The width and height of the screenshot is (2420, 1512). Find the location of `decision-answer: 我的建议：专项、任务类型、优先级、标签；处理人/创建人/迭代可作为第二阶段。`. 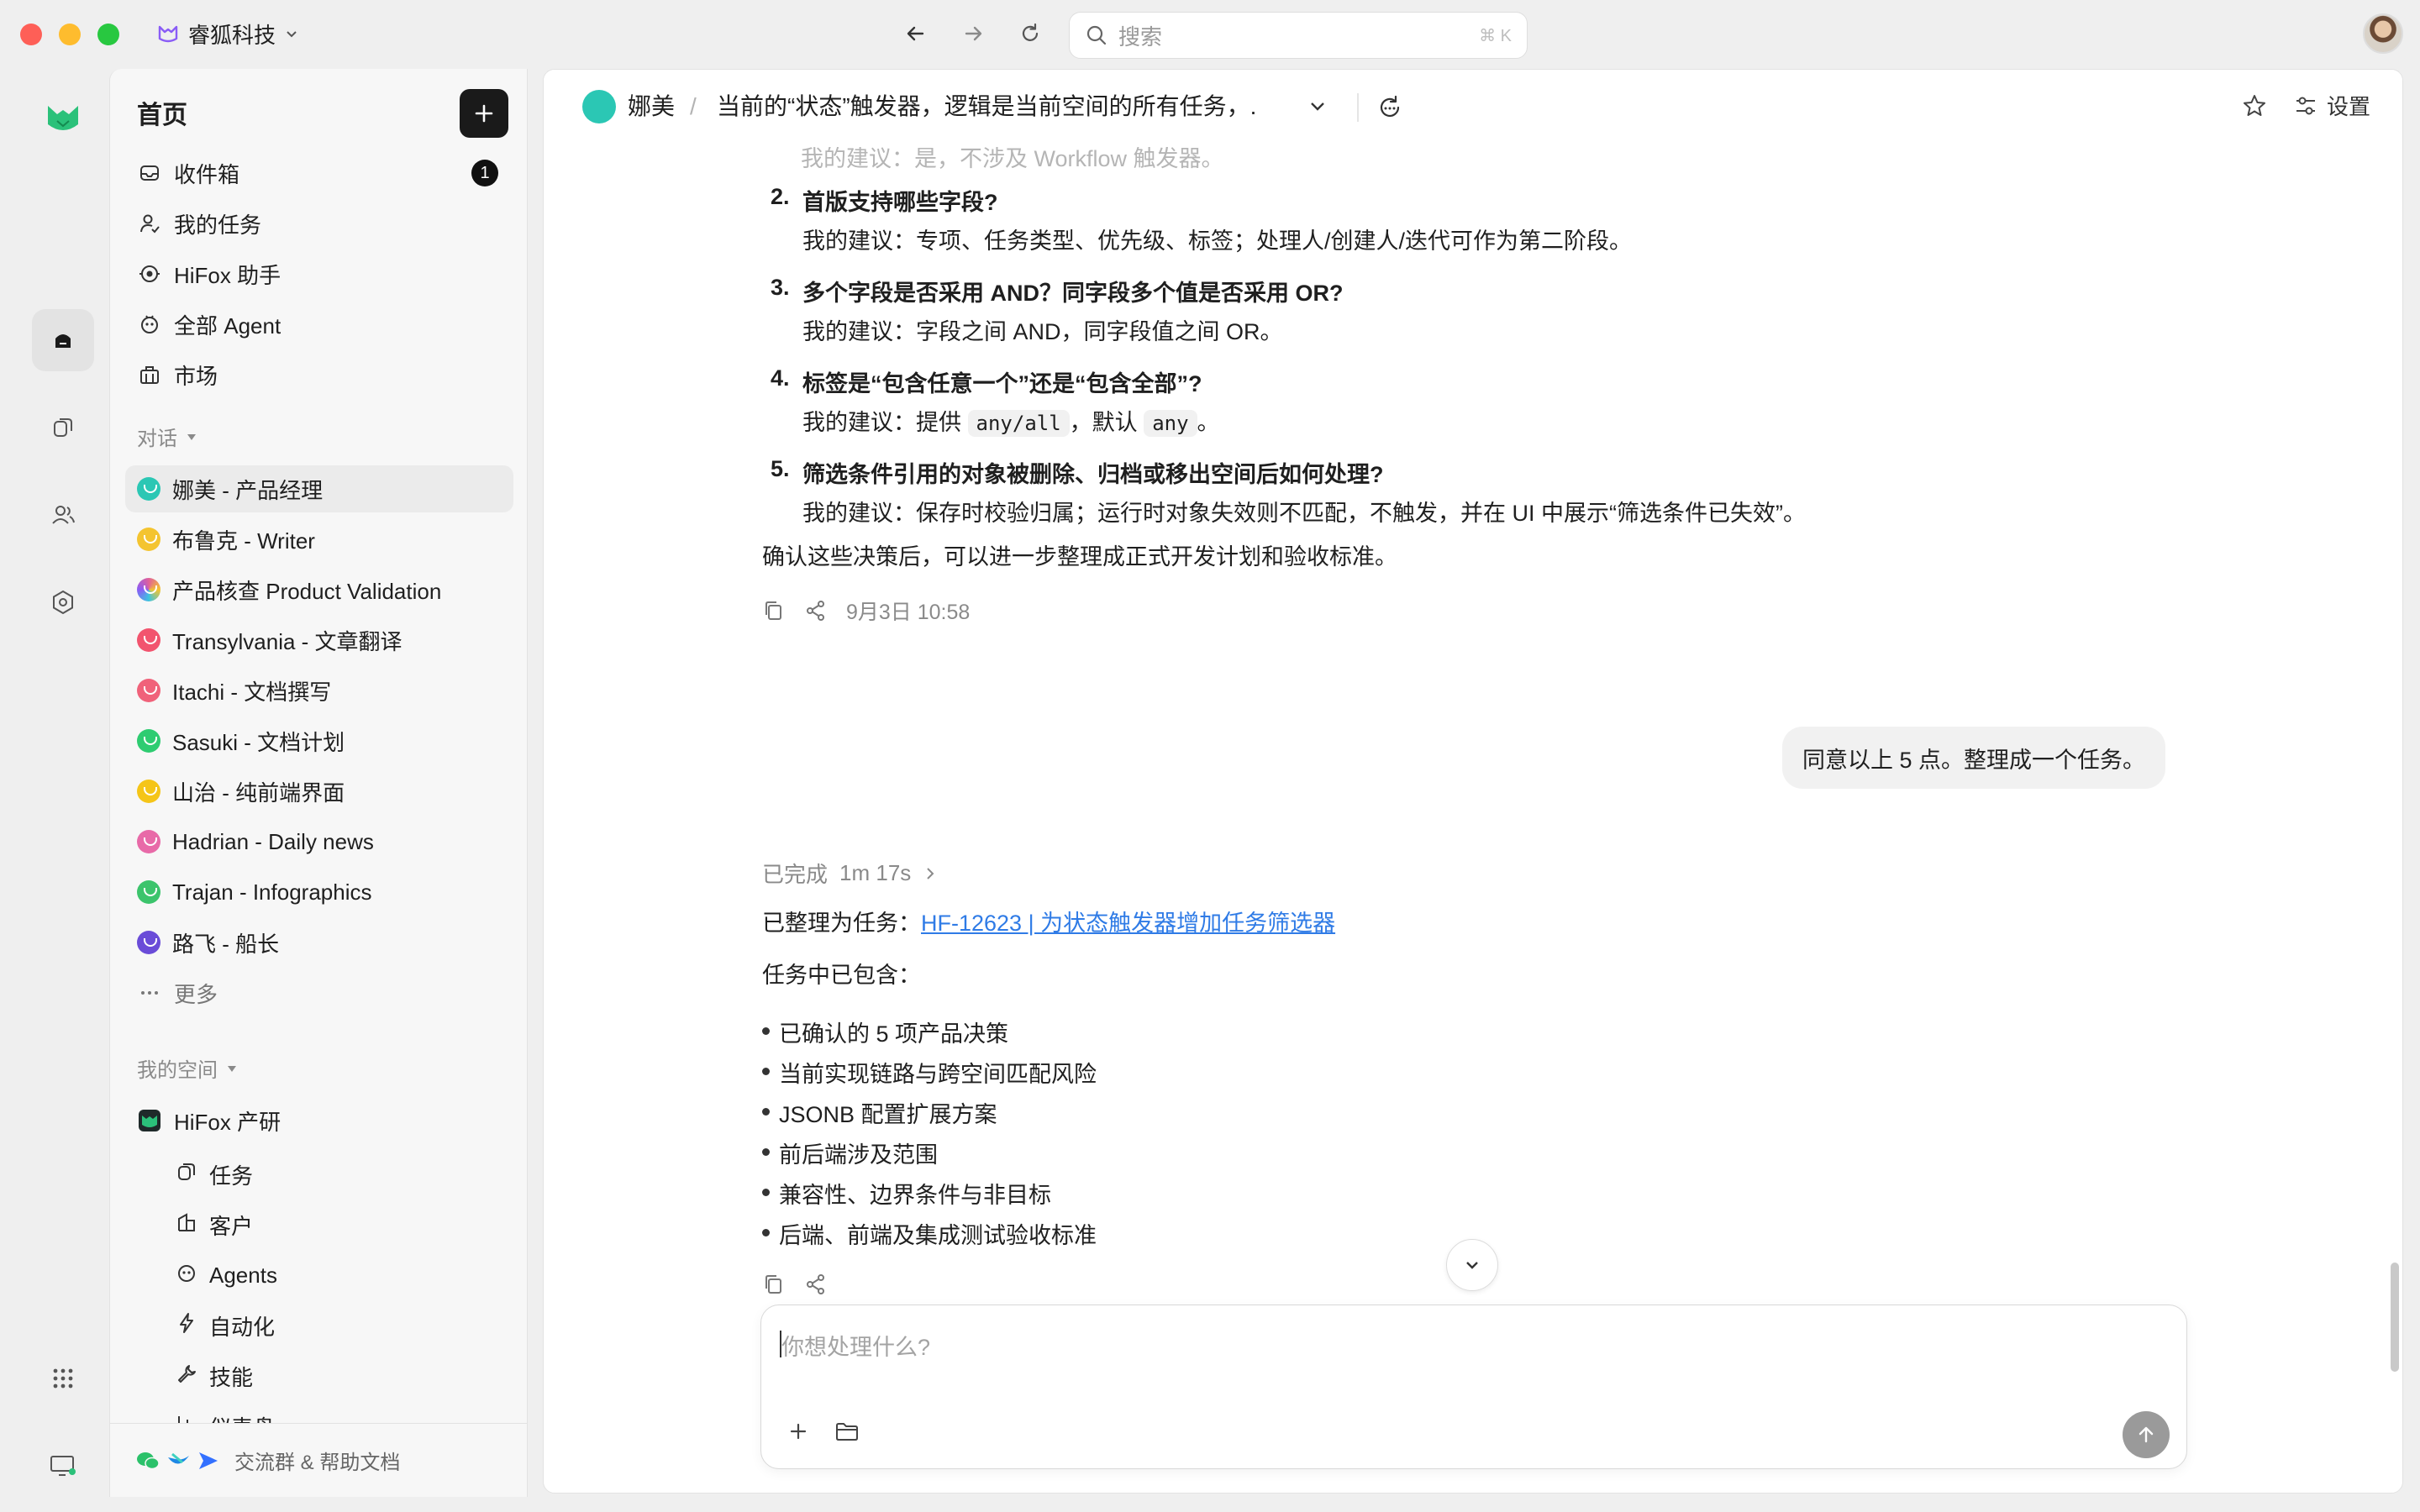

decision-answer: 我的建议：专项、任务类型、优先级、标签；处理人/创建人/迭代可作为第二阶段。 is located at coordinates (1217, 241).